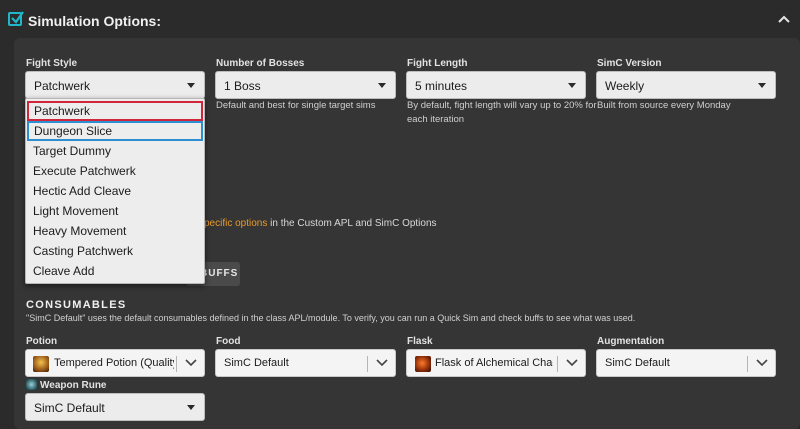  Describe the element at coordinates (69, 408) in the screenshot. I see `weapon-rune-value: SimC Default` at that location.